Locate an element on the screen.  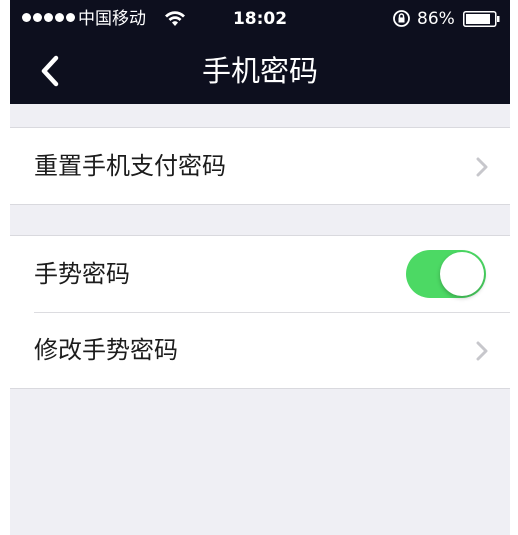
reset-payment-password-row: 重置手机支付密码 is located at coordinates (260, 166).